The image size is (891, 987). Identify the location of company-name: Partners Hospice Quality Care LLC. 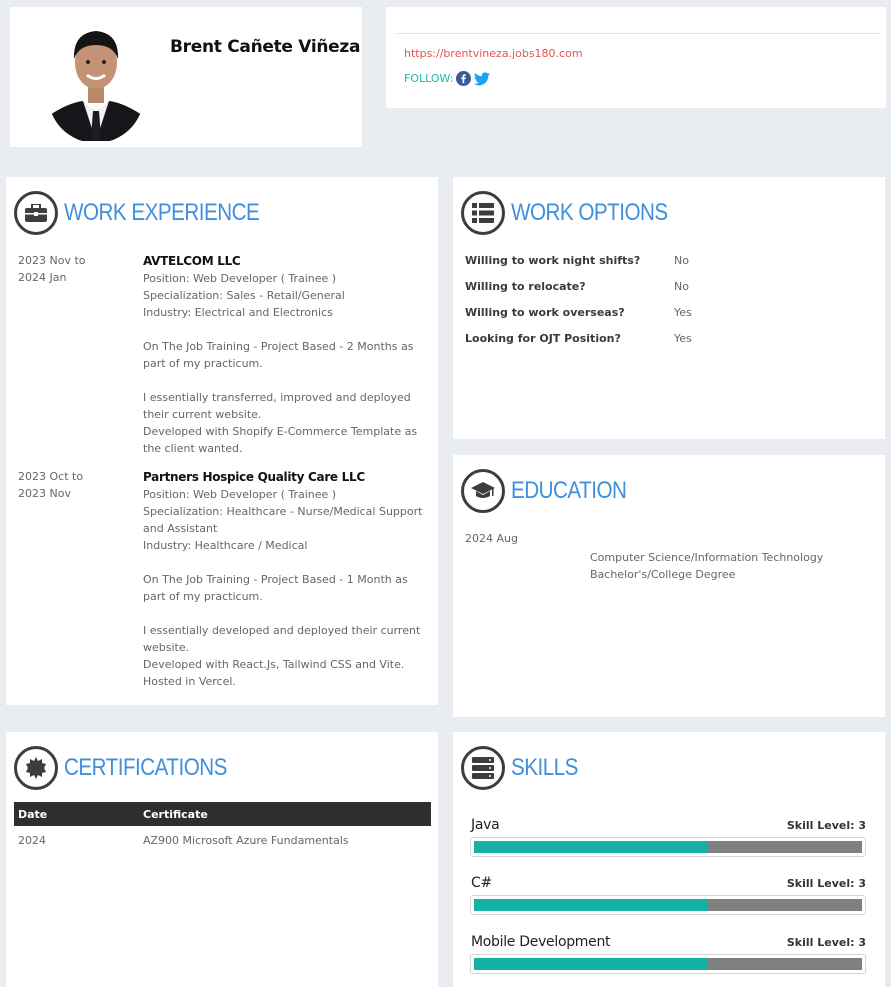
(254, 477).